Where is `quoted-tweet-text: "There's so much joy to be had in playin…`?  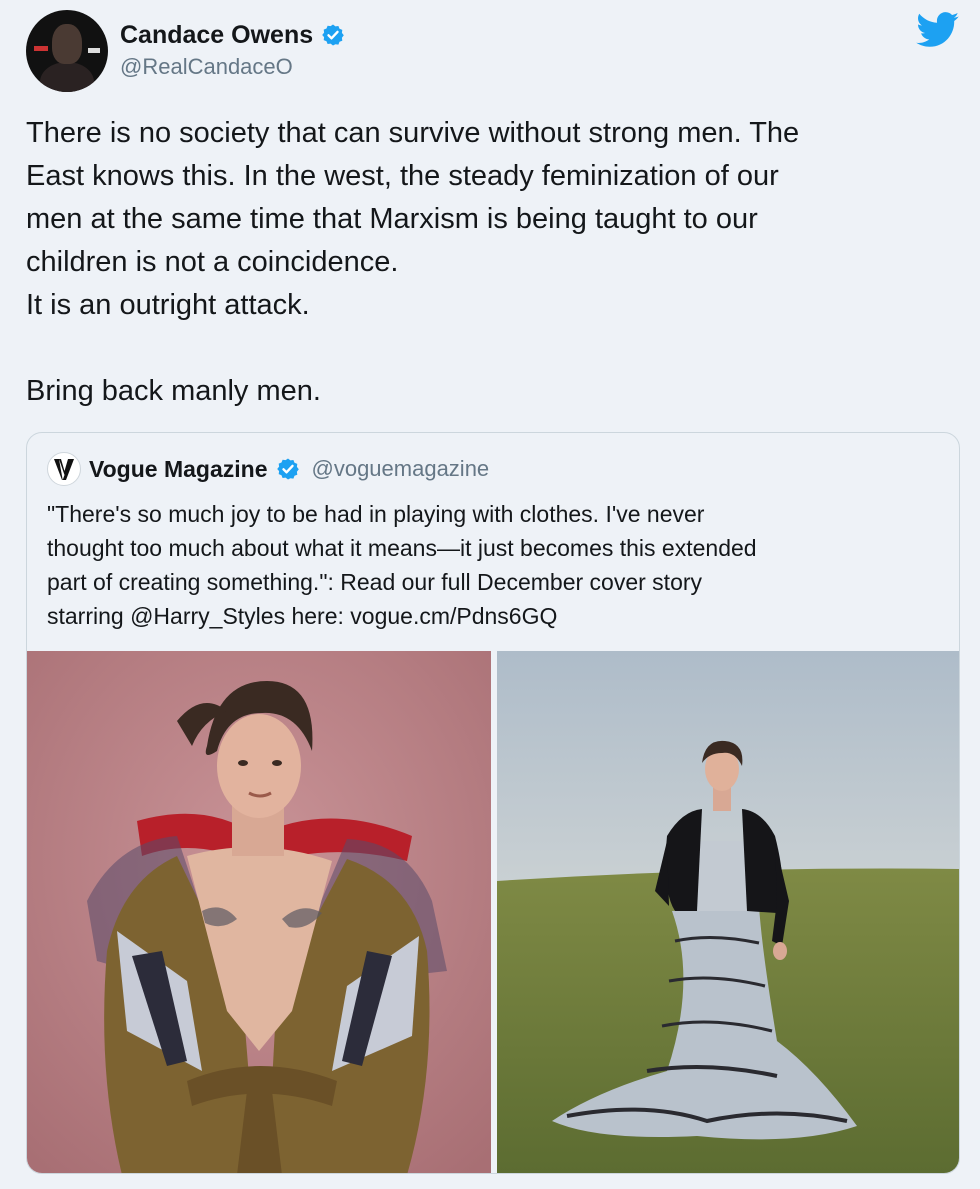 quoted-tweet-text: "There's so much joy to be had in playin… is located at coordinates (497, 565).